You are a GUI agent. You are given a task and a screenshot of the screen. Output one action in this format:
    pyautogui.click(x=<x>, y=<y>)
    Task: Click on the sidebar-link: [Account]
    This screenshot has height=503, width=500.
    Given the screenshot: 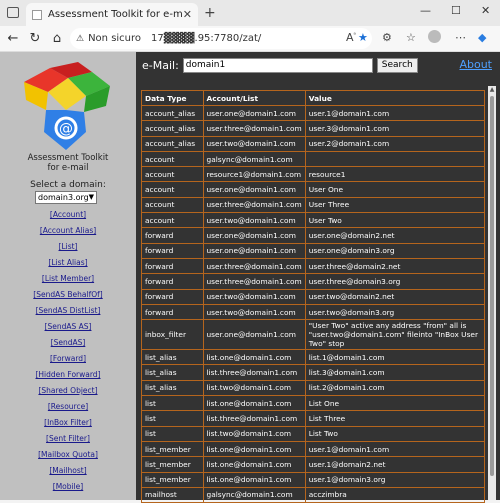 What is the action you would take?
    pyautogui.click(x=68, y=216)
    